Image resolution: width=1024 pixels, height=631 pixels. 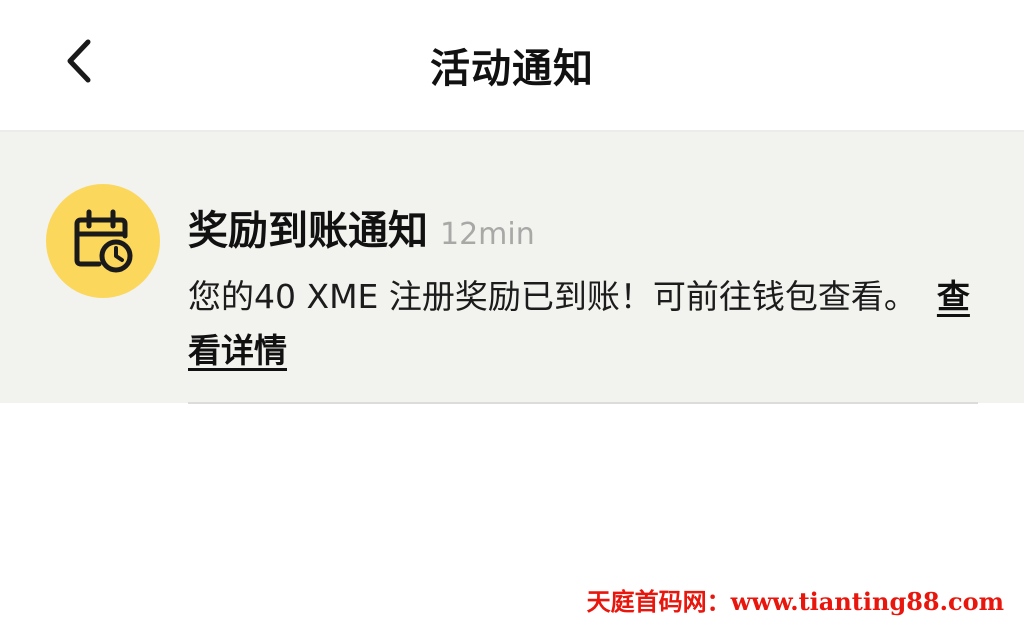 I want to click on notice-divider, so click(x=583, y=403).